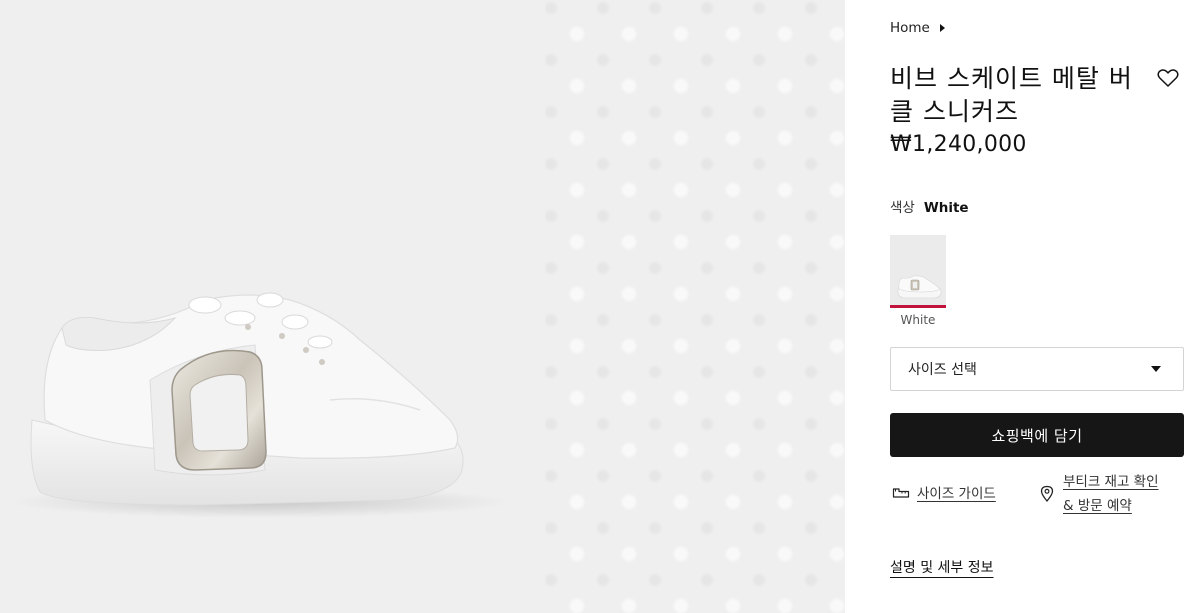  I want to click on add-to-bag-button: 쇼핑백에 담기, so click(1037, 435).